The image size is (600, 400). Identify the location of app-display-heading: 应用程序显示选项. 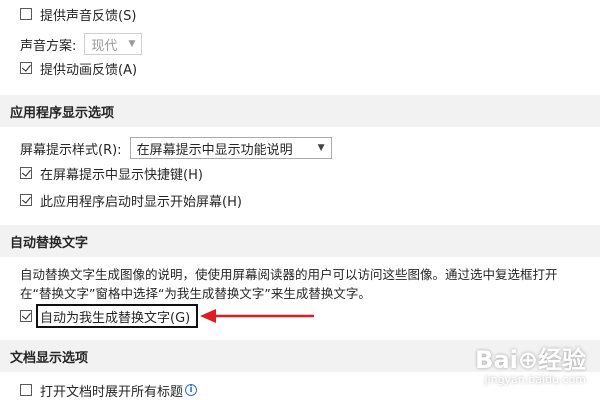
(62, 113).